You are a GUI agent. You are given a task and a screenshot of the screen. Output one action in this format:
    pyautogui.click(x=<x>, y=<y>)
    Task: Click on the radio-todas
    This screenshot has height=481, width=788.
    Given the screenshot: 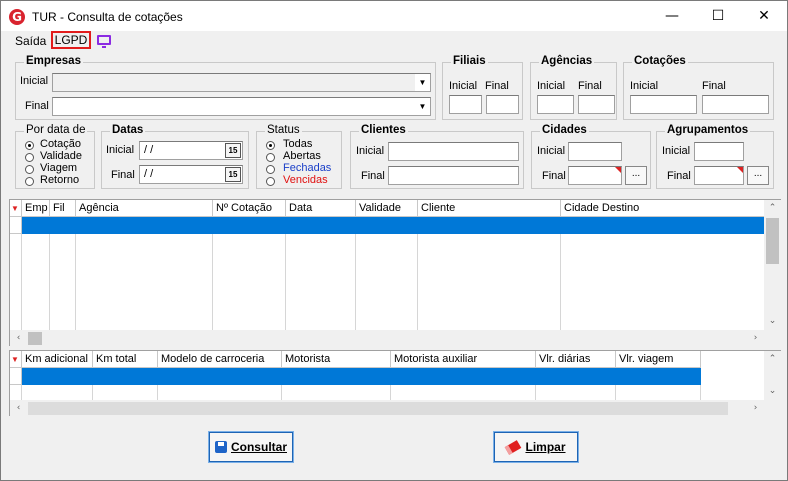 What is the action you would take?
    pyautogui.click(x=270, y=145)
    